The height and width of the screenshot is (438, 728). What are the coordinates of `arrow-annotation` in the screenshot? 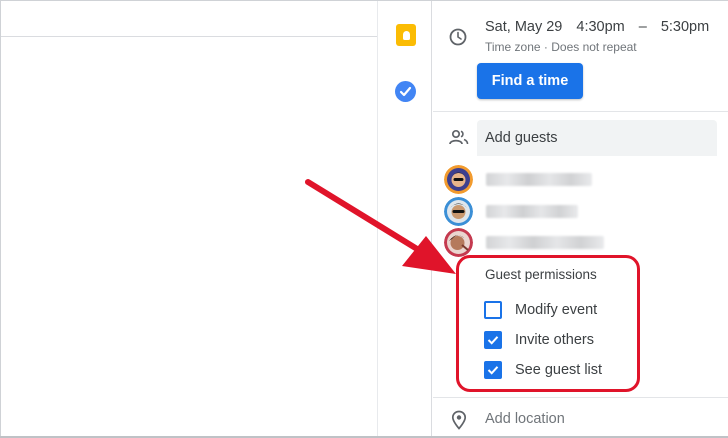 It's located at (380, 226).